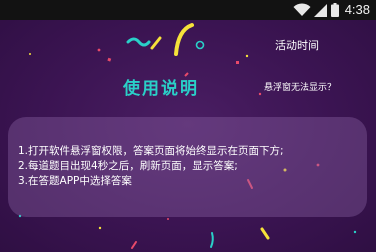 This screenshot has width=376, height=252. Describe the element at coordinates (188, 10) in the screenshot. I see `status-bar: 4:38` at that location.